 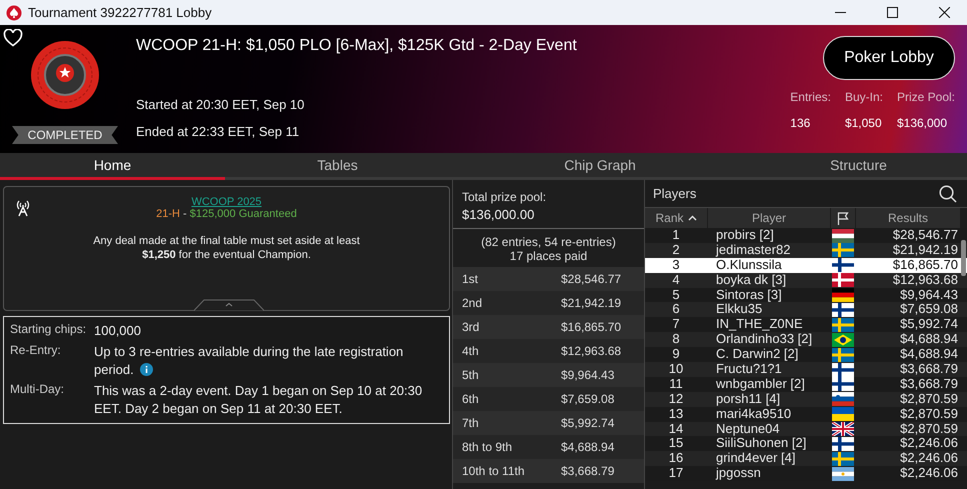 I want to click on rank-cell-text: 11, so click(x=676, y=384).